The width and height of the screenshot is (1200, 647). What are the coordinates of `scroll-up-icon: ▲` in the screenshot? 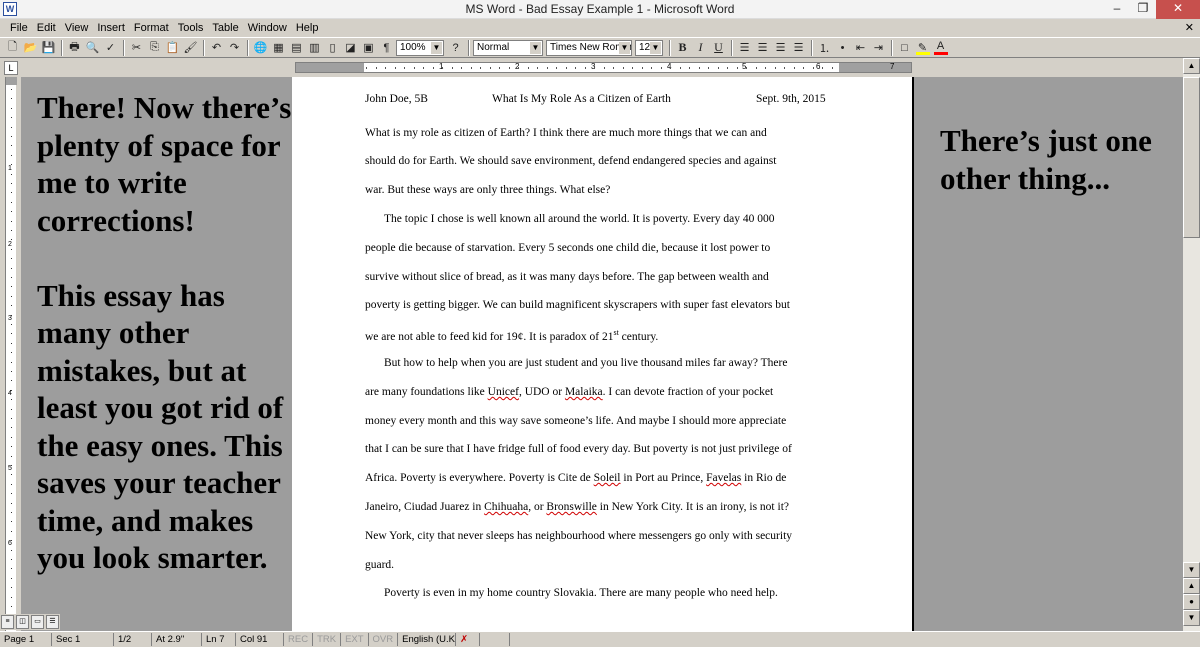 It's located at (1191, 66).